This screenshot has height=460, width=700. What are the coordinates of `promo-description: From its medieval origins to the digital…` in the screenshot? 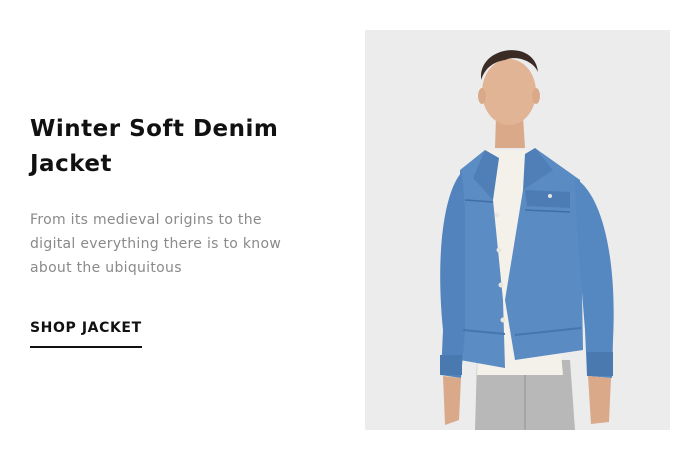 It's located at (180, 244).